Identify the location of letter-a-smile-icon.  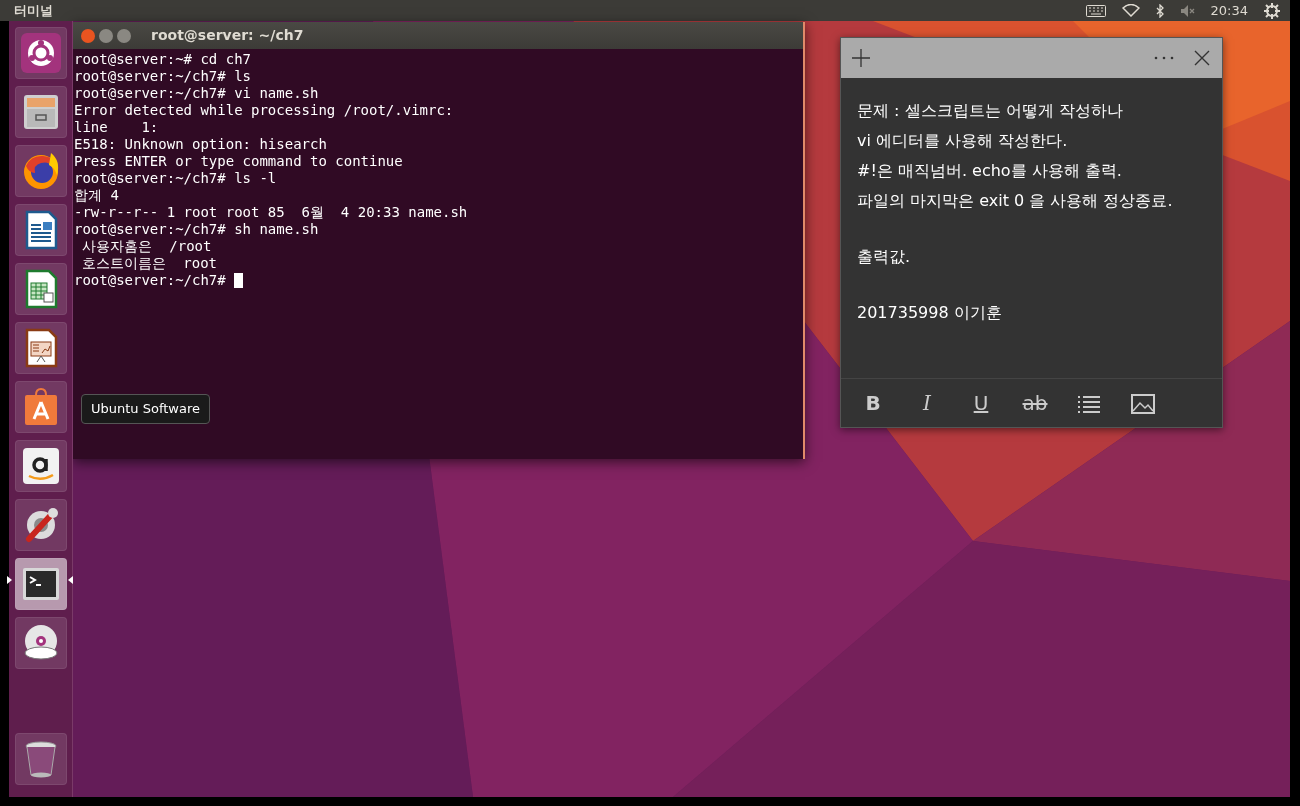
(40, 466).